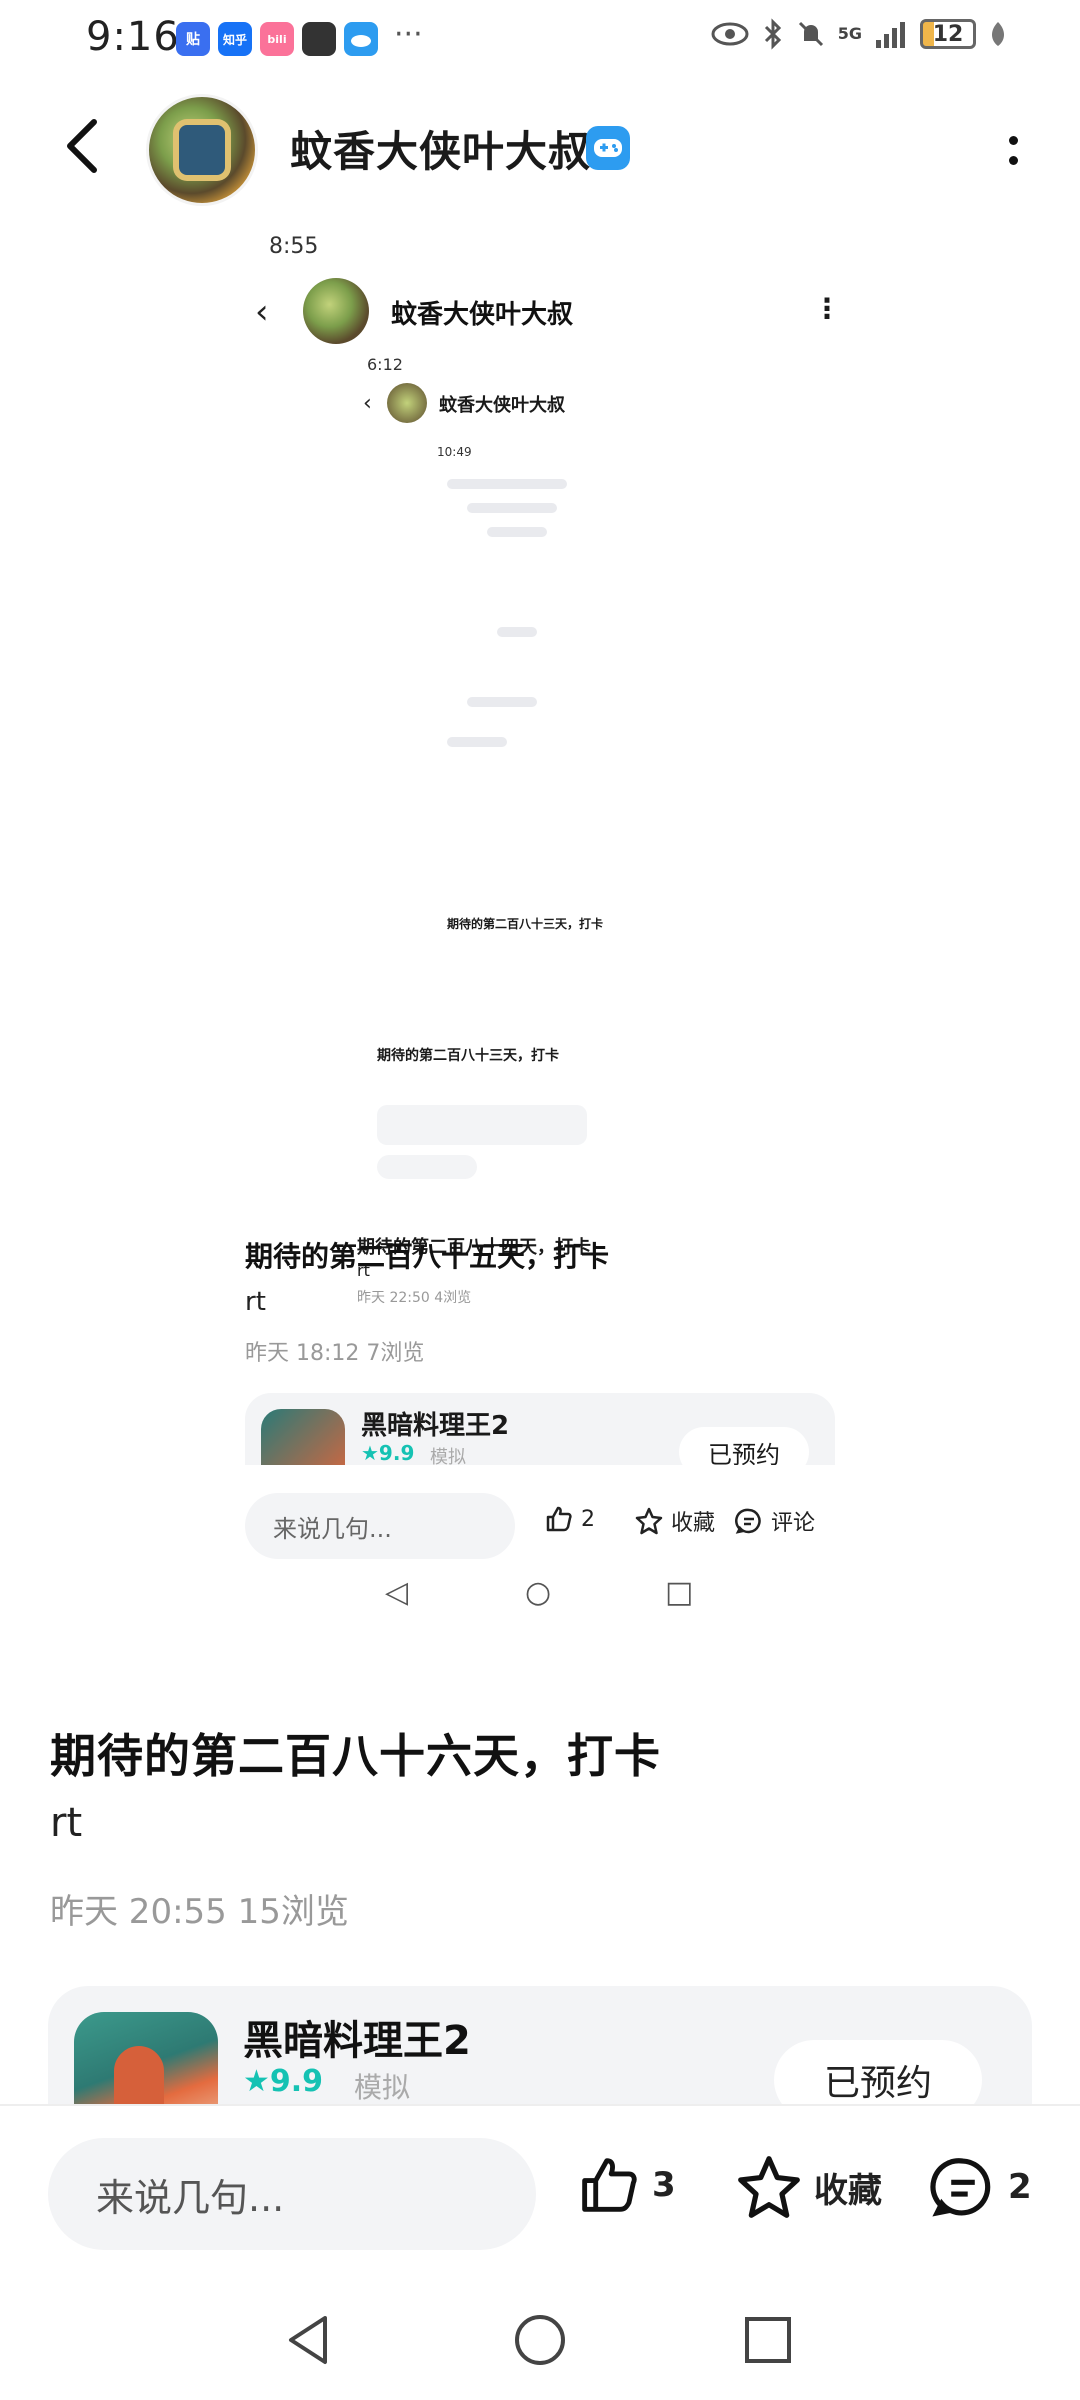  I want to click on username-title: 蚊香大侠叶大叔, so click(440, 148).